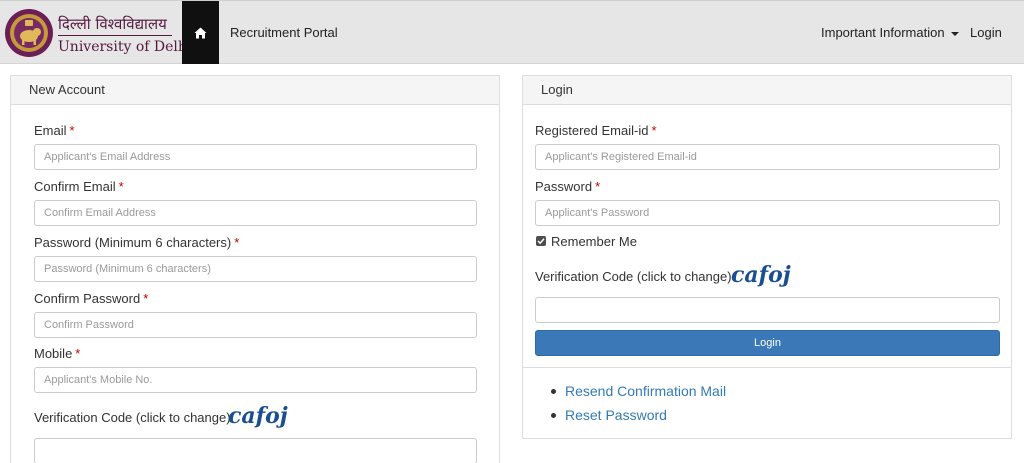 The image size is (1024, 463). What do you see at coordinates (594, 241) in the screenshot?
I see `remember-me-label: Remember Me` at bounding box center [594, 241].